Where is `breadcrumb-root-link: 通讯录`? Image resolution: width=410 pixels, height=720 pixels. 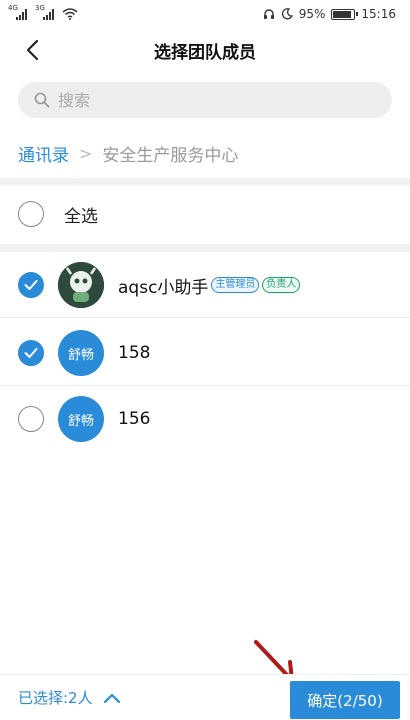 breadcrumb-root-link: 通讯录 is located at coordinates (43, 153).